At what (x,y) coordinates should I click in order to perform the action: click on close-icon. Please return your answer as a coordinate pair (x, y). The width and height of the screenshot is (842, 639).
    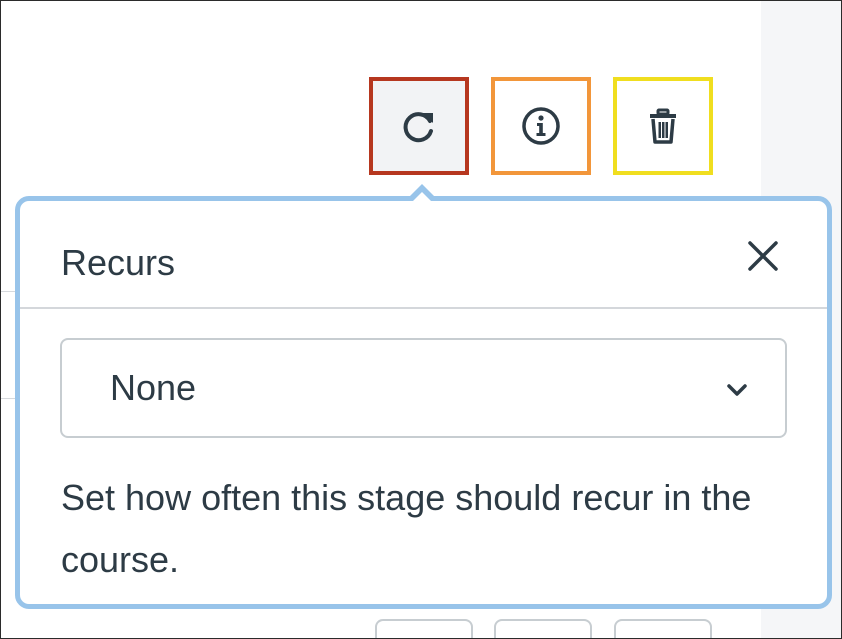
    Looking at the image, I should click on (763, 256).